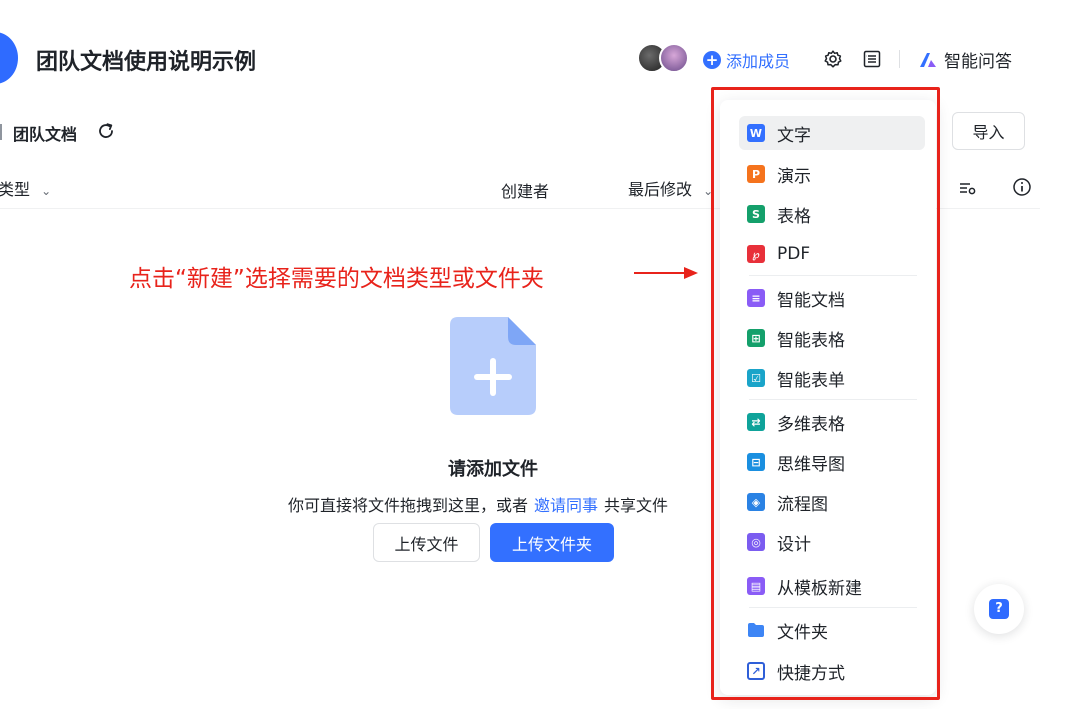 The width and height of the screenshot is (1080, 709). I want to click on settings-button, so click(833, 59).